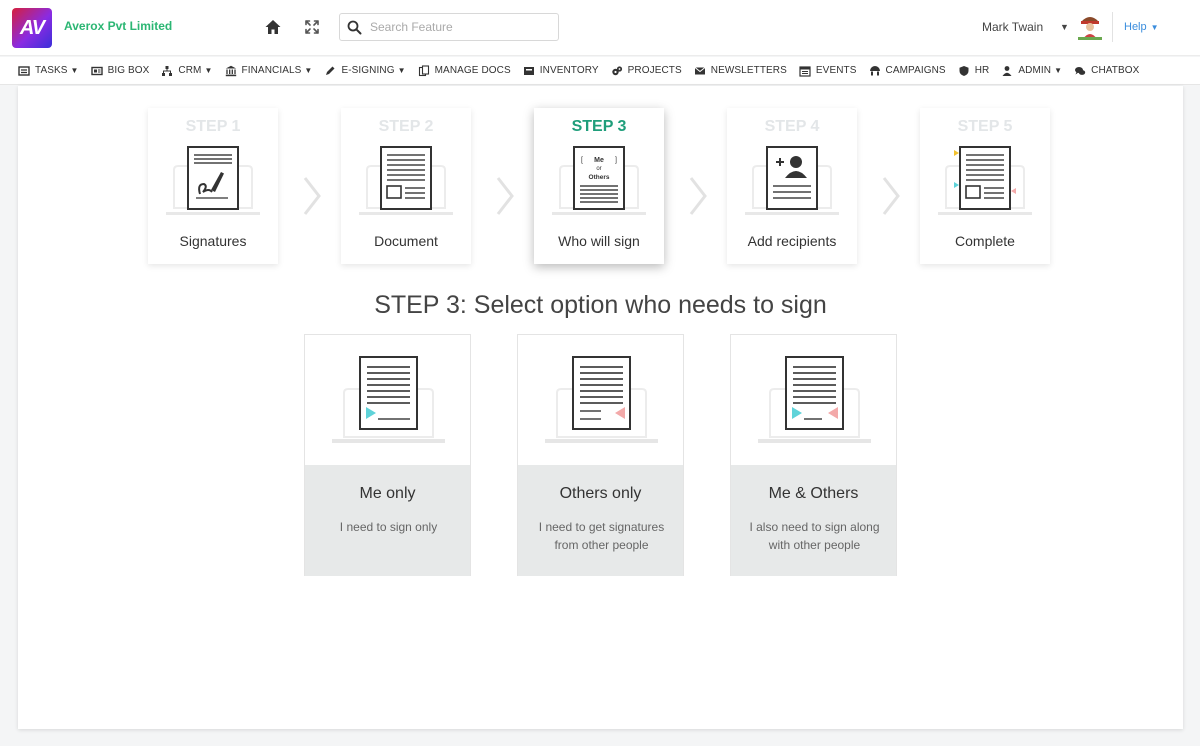 The height and width of the screenshot is (746, 1200). Describe the element at coordinates (1080, 70) in the screenshot. I see `chat-icon` at that location.